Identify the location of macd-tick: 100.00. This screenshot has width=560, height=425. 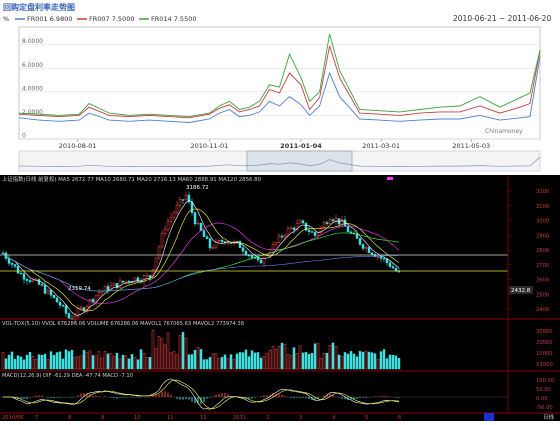
(545, 381).